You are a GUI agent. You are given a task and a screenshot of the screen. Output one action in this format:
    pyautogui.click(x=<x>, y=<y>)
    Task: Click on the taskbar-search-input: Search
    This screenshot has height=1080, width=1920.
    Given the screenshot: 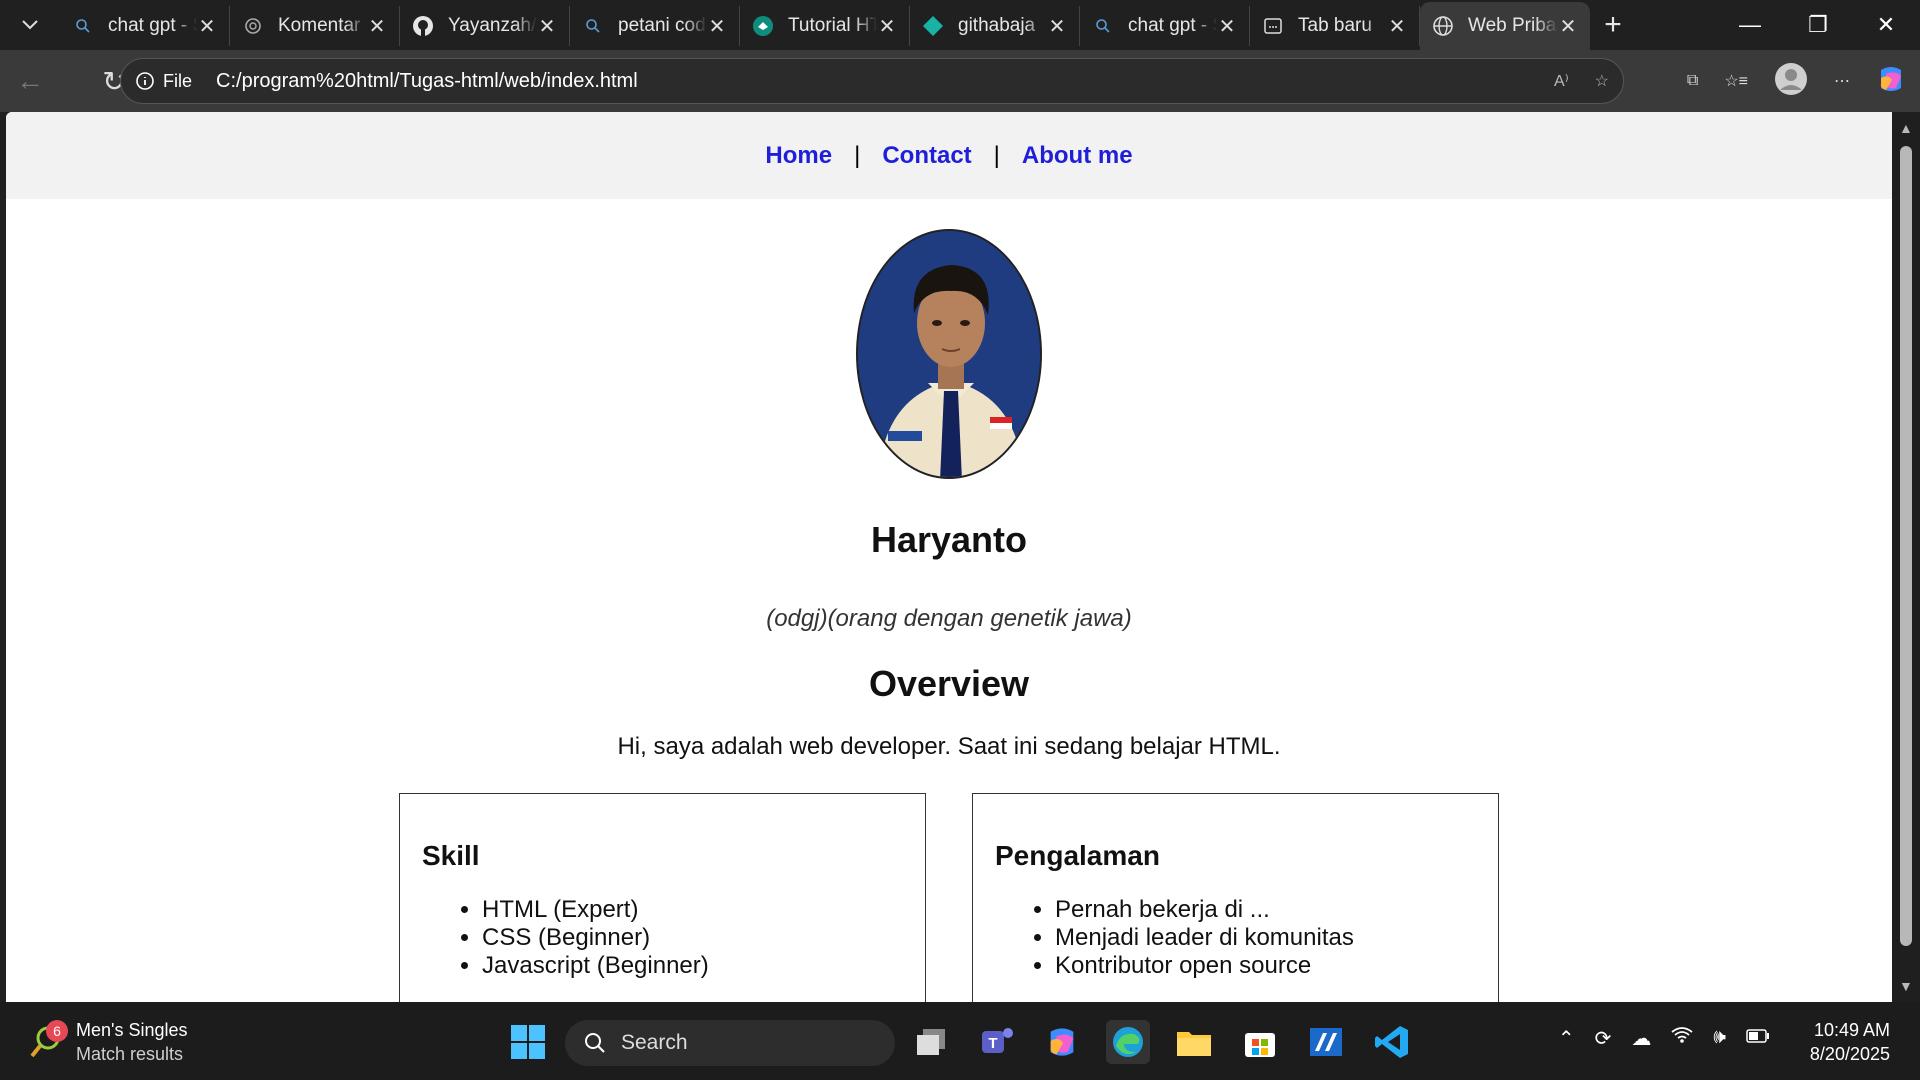 What is the action you would take?
    pyautogui.click(x=730, y=1043)
    